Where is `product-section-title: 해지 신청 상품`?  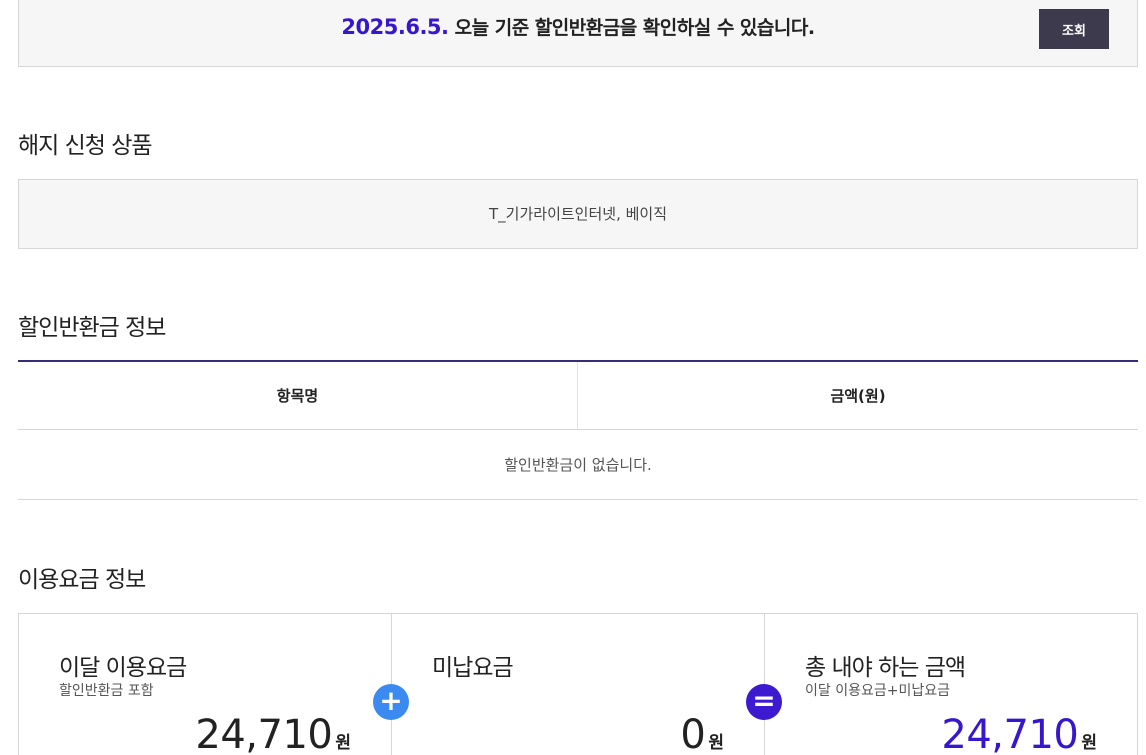 product-section-title: 해지 신청 상품 is located at coordinates (85, 146).